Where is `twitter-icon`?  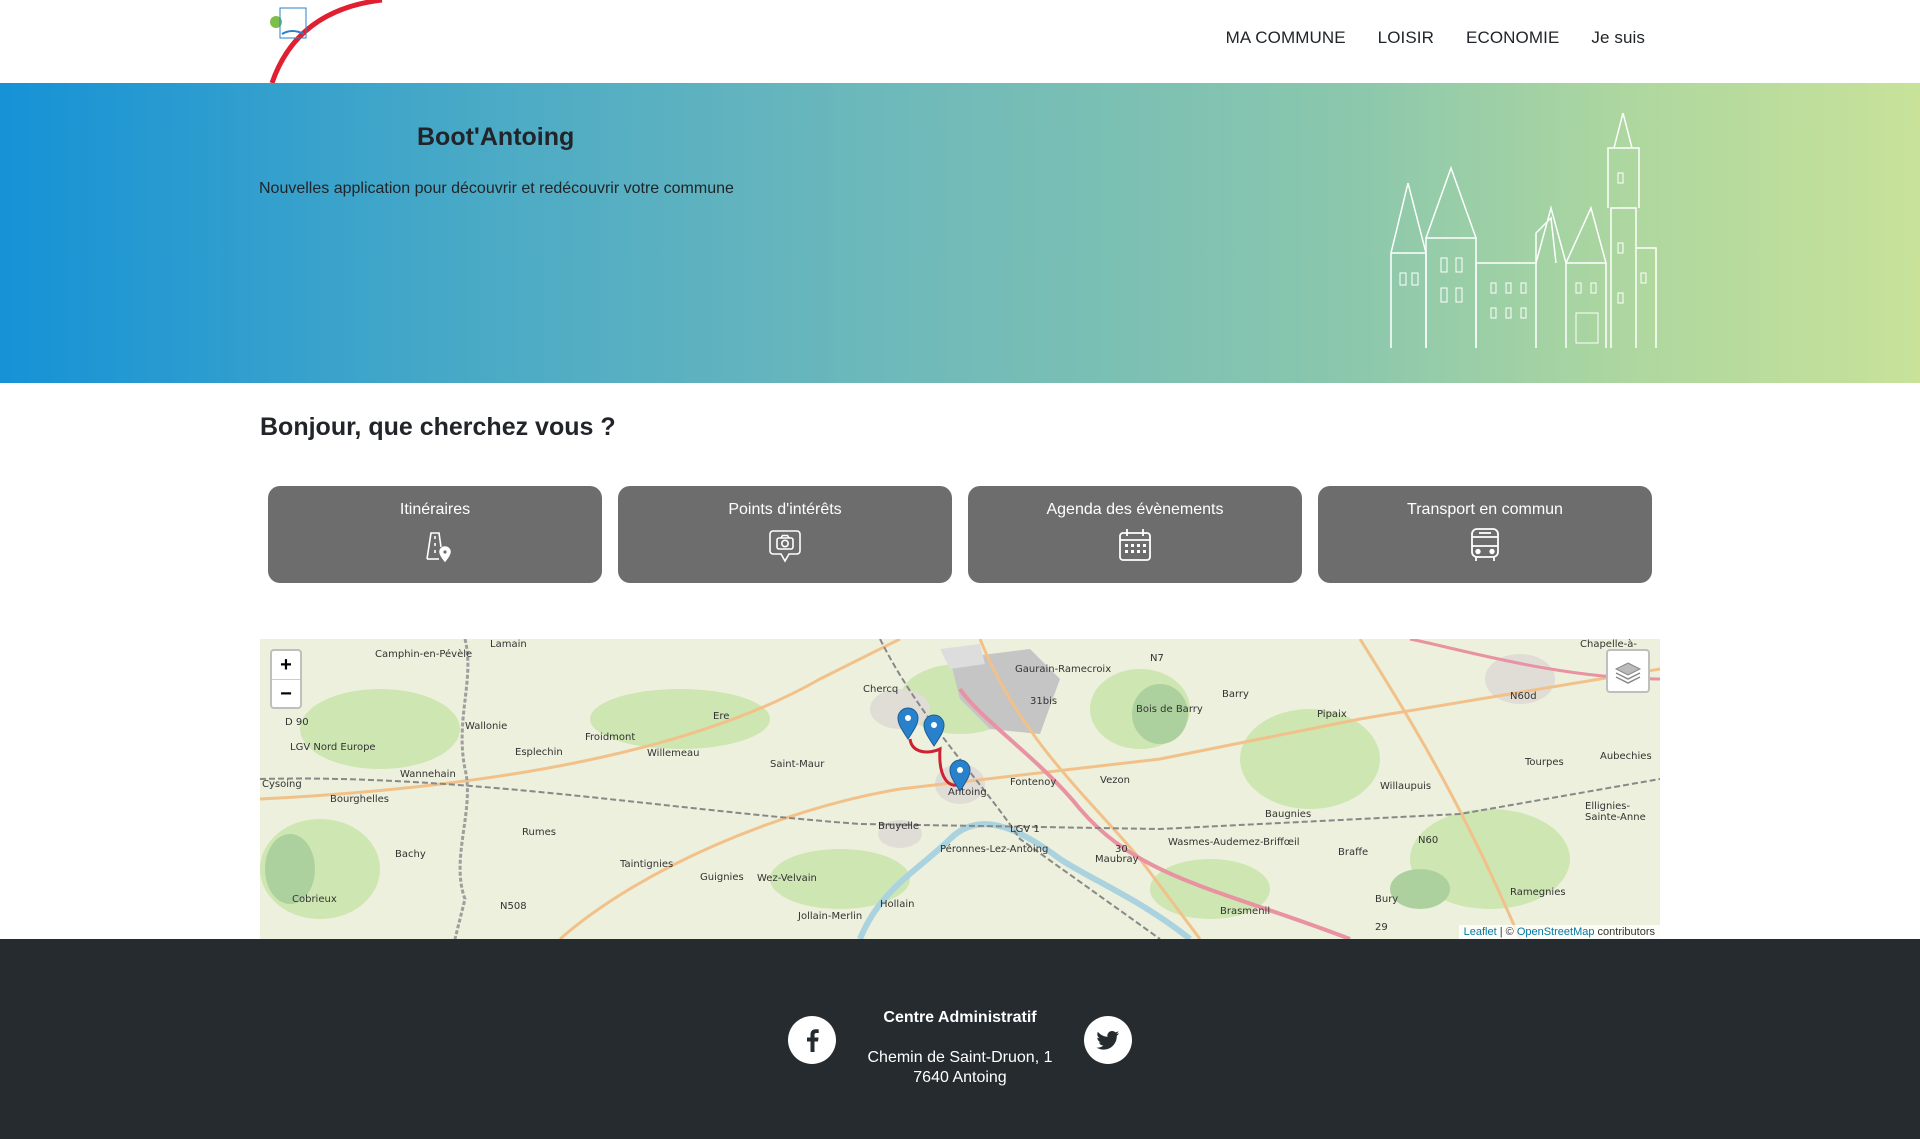
twitter-icon is located at coordinates (1107, 1040).